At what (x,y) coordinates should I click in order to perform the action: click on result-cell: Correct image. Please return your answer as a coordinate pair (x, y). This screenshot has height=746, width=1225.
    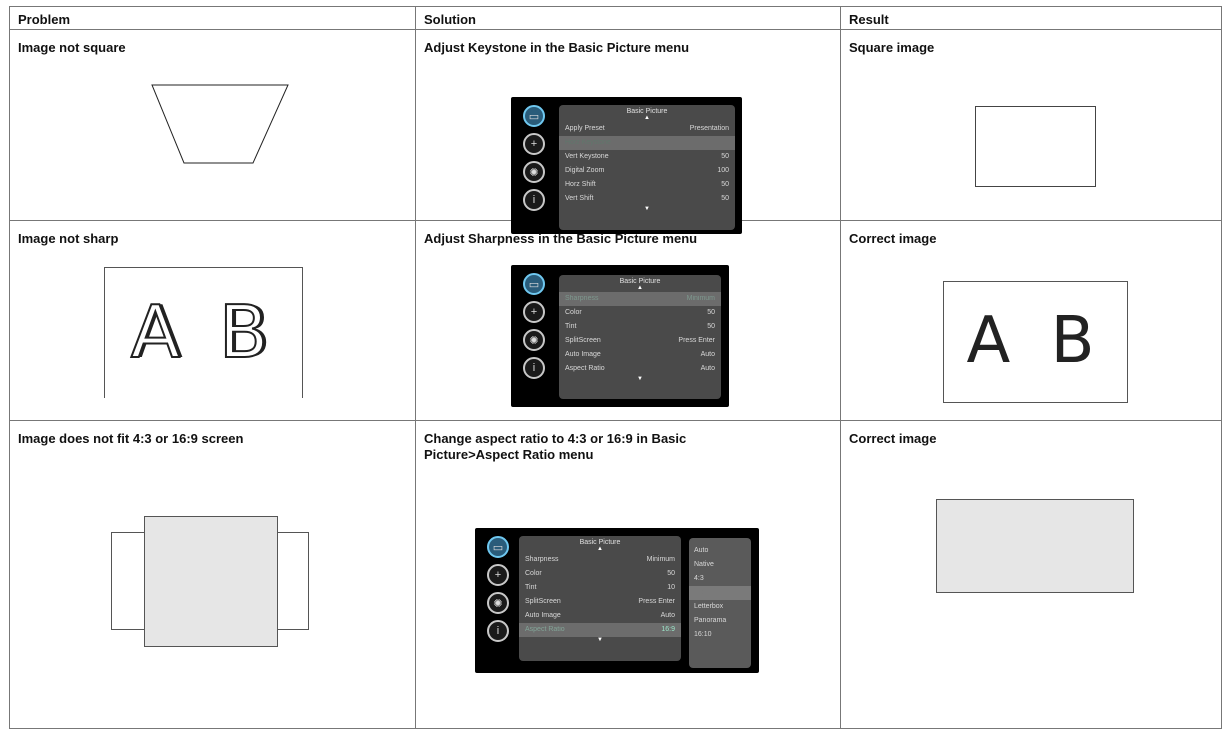
    Looking at the image, I should click on (1031, 574).